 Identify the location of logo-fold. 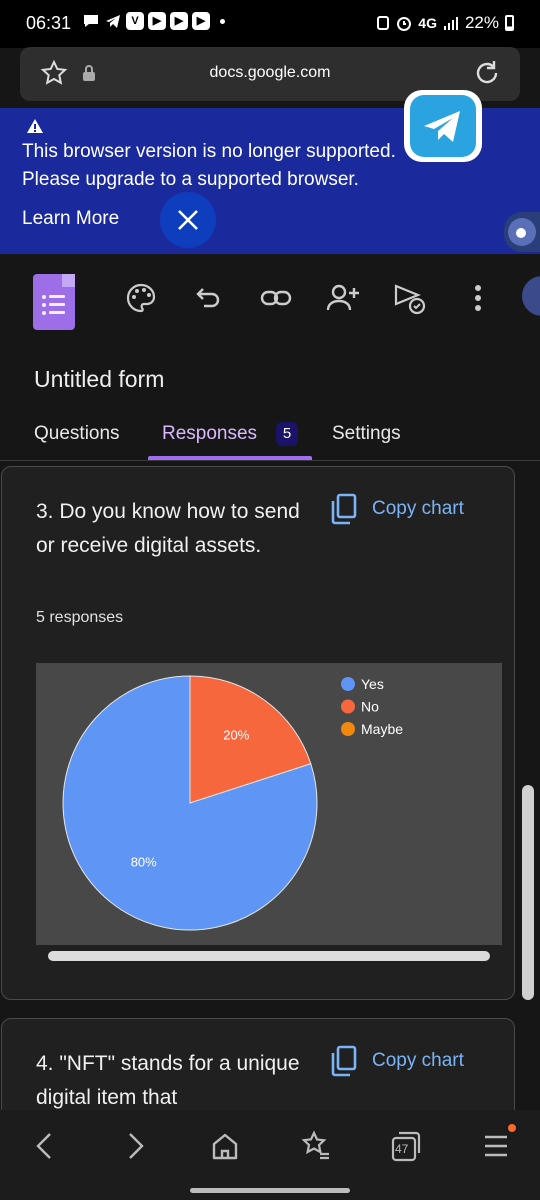
(68, 280).